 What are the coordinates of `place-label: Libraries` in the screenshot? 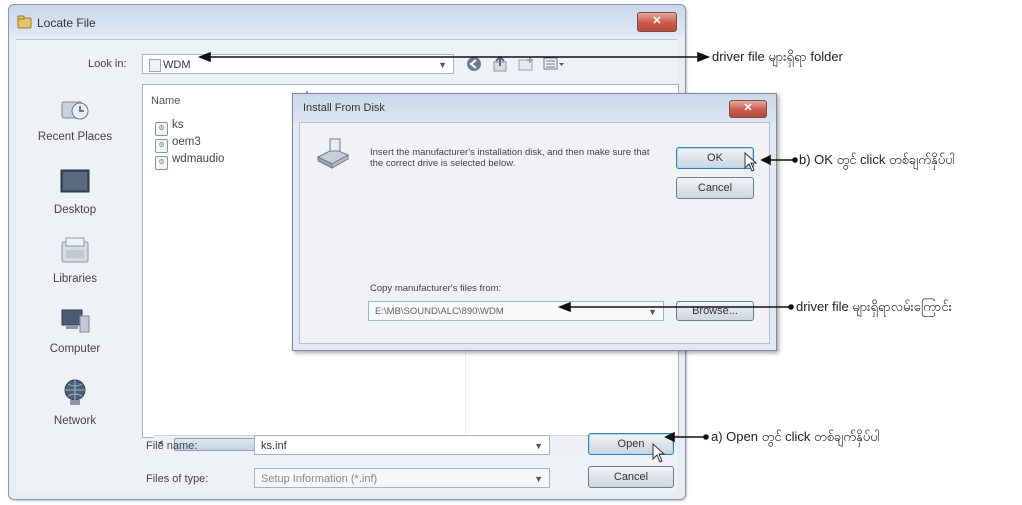 It's located at (75, 279).